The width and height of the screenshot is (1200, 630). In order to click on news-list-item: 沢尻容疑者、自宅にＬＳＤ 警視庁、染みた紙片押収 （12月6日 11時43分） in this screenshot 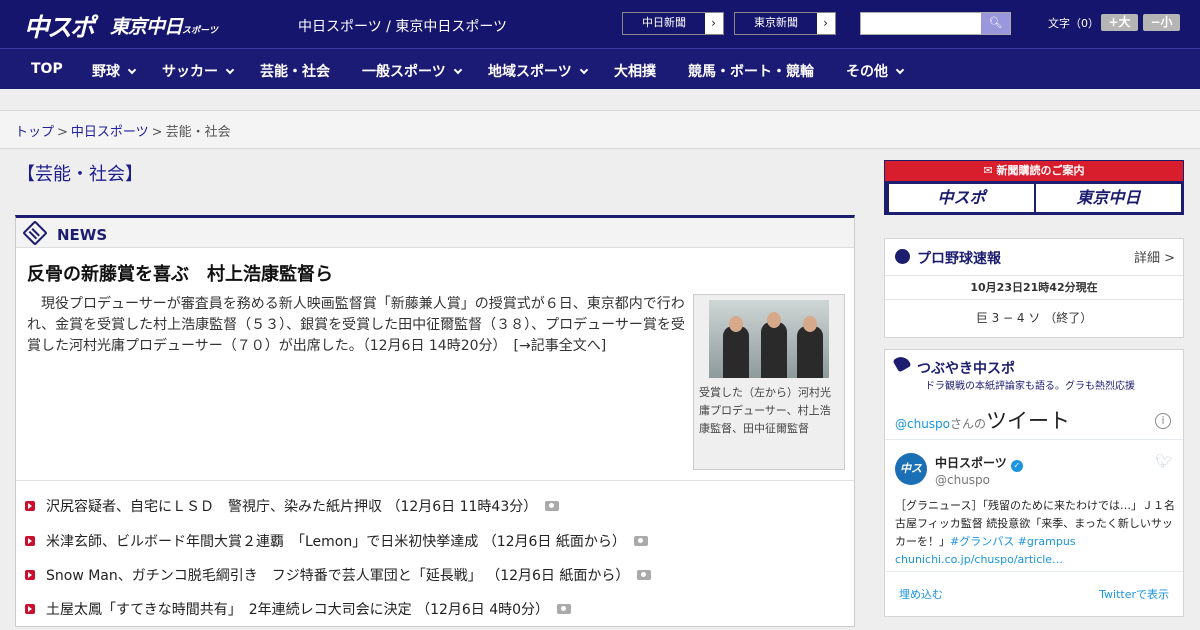, I will do `click(292, 506)`.